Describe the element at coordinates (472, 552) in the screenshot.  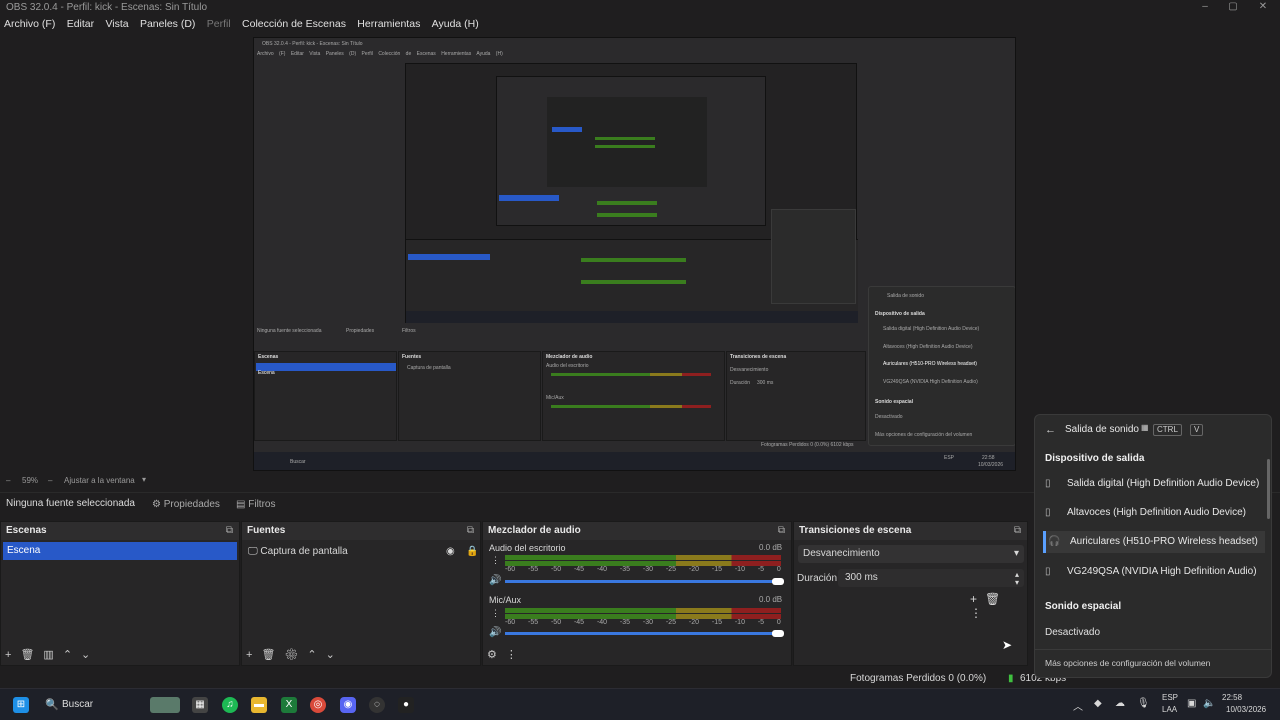
I see `lock-icon: 🔒` at that location.